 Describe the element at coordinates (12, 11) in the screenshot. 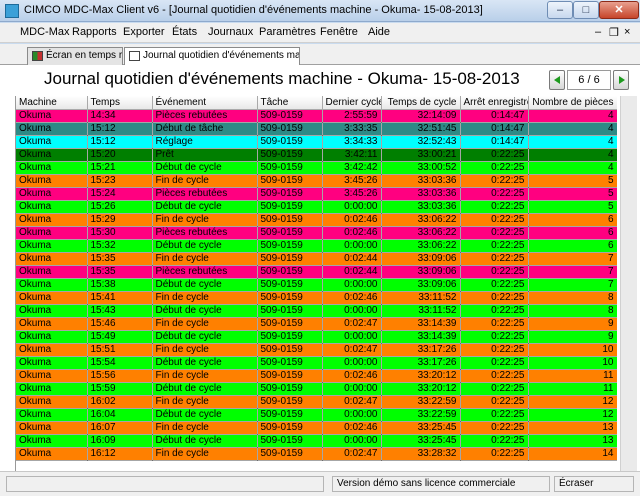

I see `app-icon` at that location.